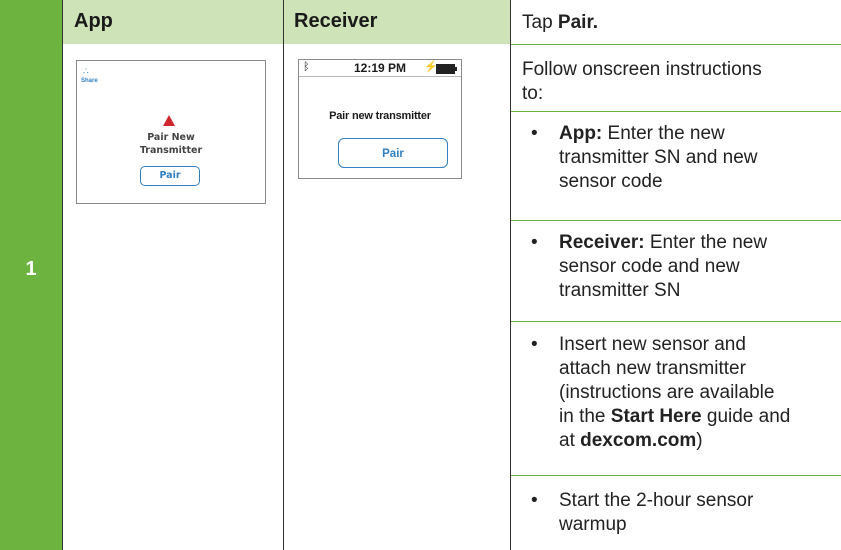  What do you see at coordinates (170, 176) in the screenshot?
I see `app-pair-button: Pair` at bounding box center [170, 176].